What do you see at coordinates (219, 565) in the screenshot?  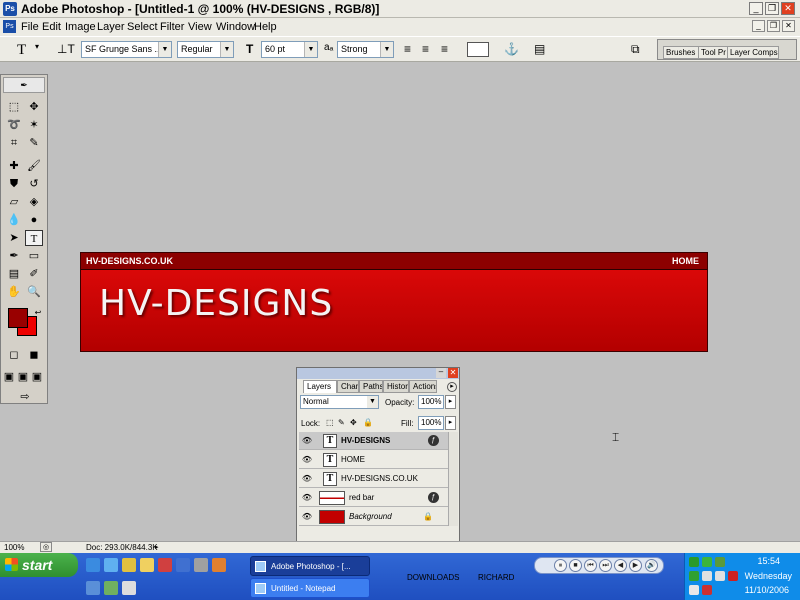 I see `quicklaunch-app2-icon` at bounding box center [219, 565].